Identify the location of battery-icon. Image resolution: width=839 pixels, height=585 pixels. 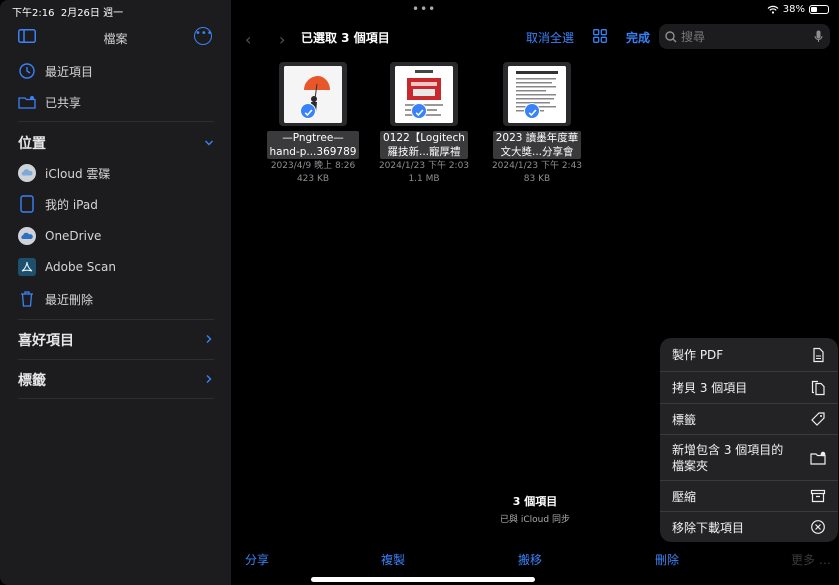
(819, 9).